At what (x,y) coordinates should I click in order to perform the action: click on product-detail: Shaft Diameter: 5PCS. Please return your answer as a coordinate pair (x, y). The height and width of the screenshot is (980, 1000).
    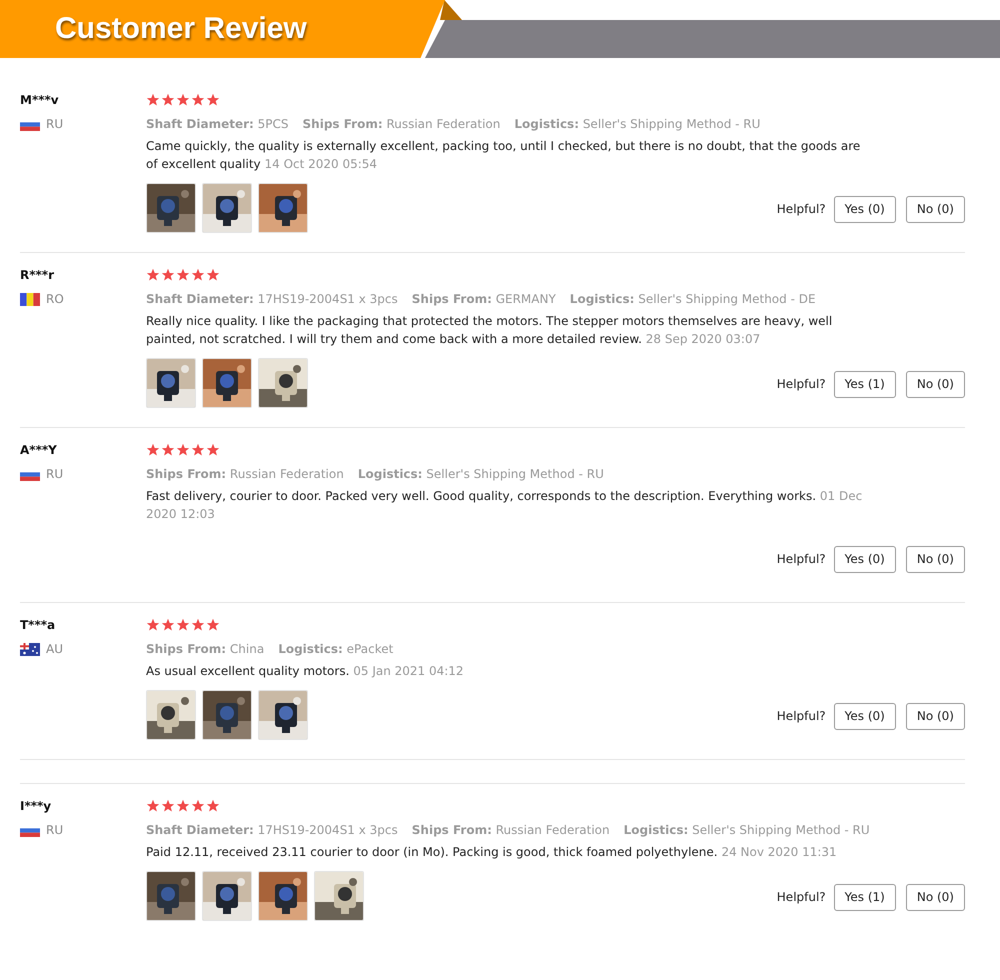
    Looking at the image, I should click on (217, 124).